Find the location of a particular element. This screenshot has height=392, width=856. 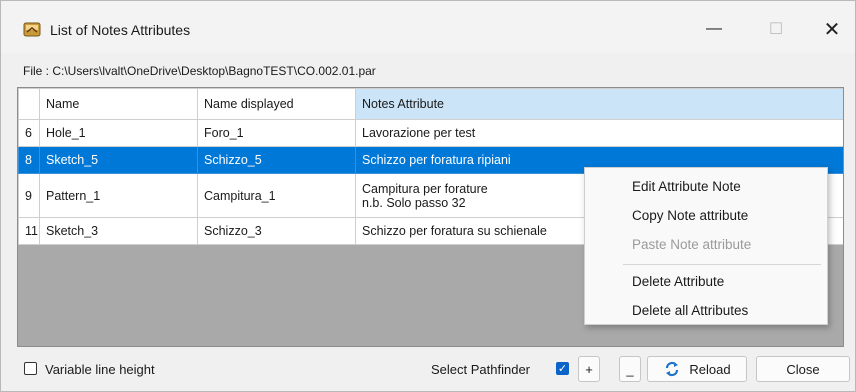

variable-line-height-checkbox is located at coordinates (30, 368).